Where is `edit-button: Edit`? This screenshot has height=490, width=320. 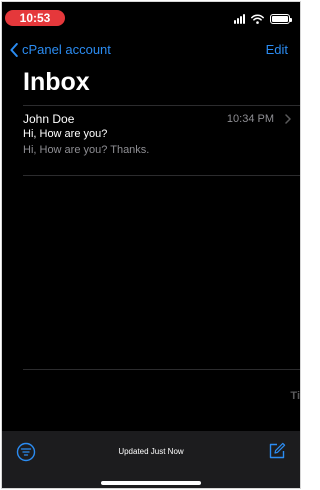 edit-button: Edit is located at coordinates (277, 49).